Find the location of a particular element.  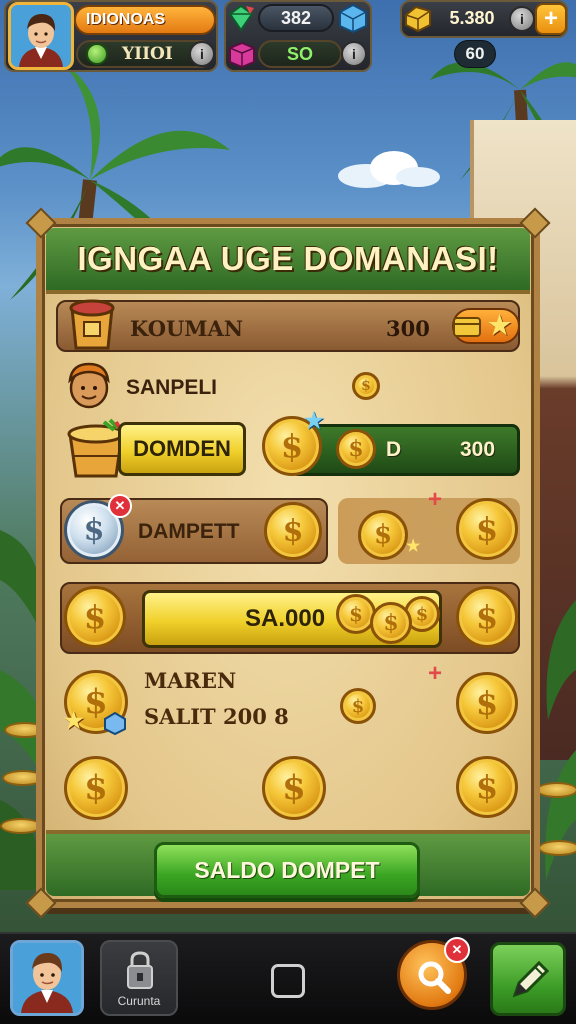

player-avatar is located at coordinates (41, 36).